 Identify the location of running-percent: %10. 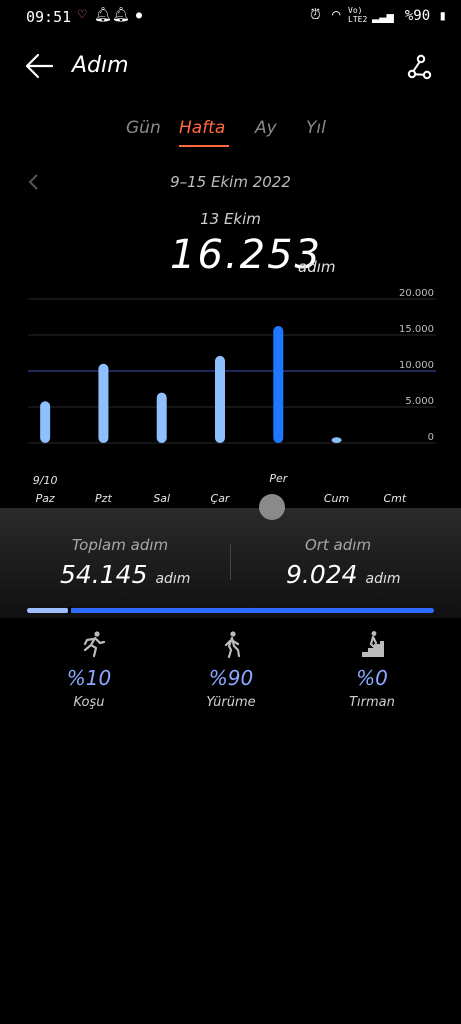
(89, 678).